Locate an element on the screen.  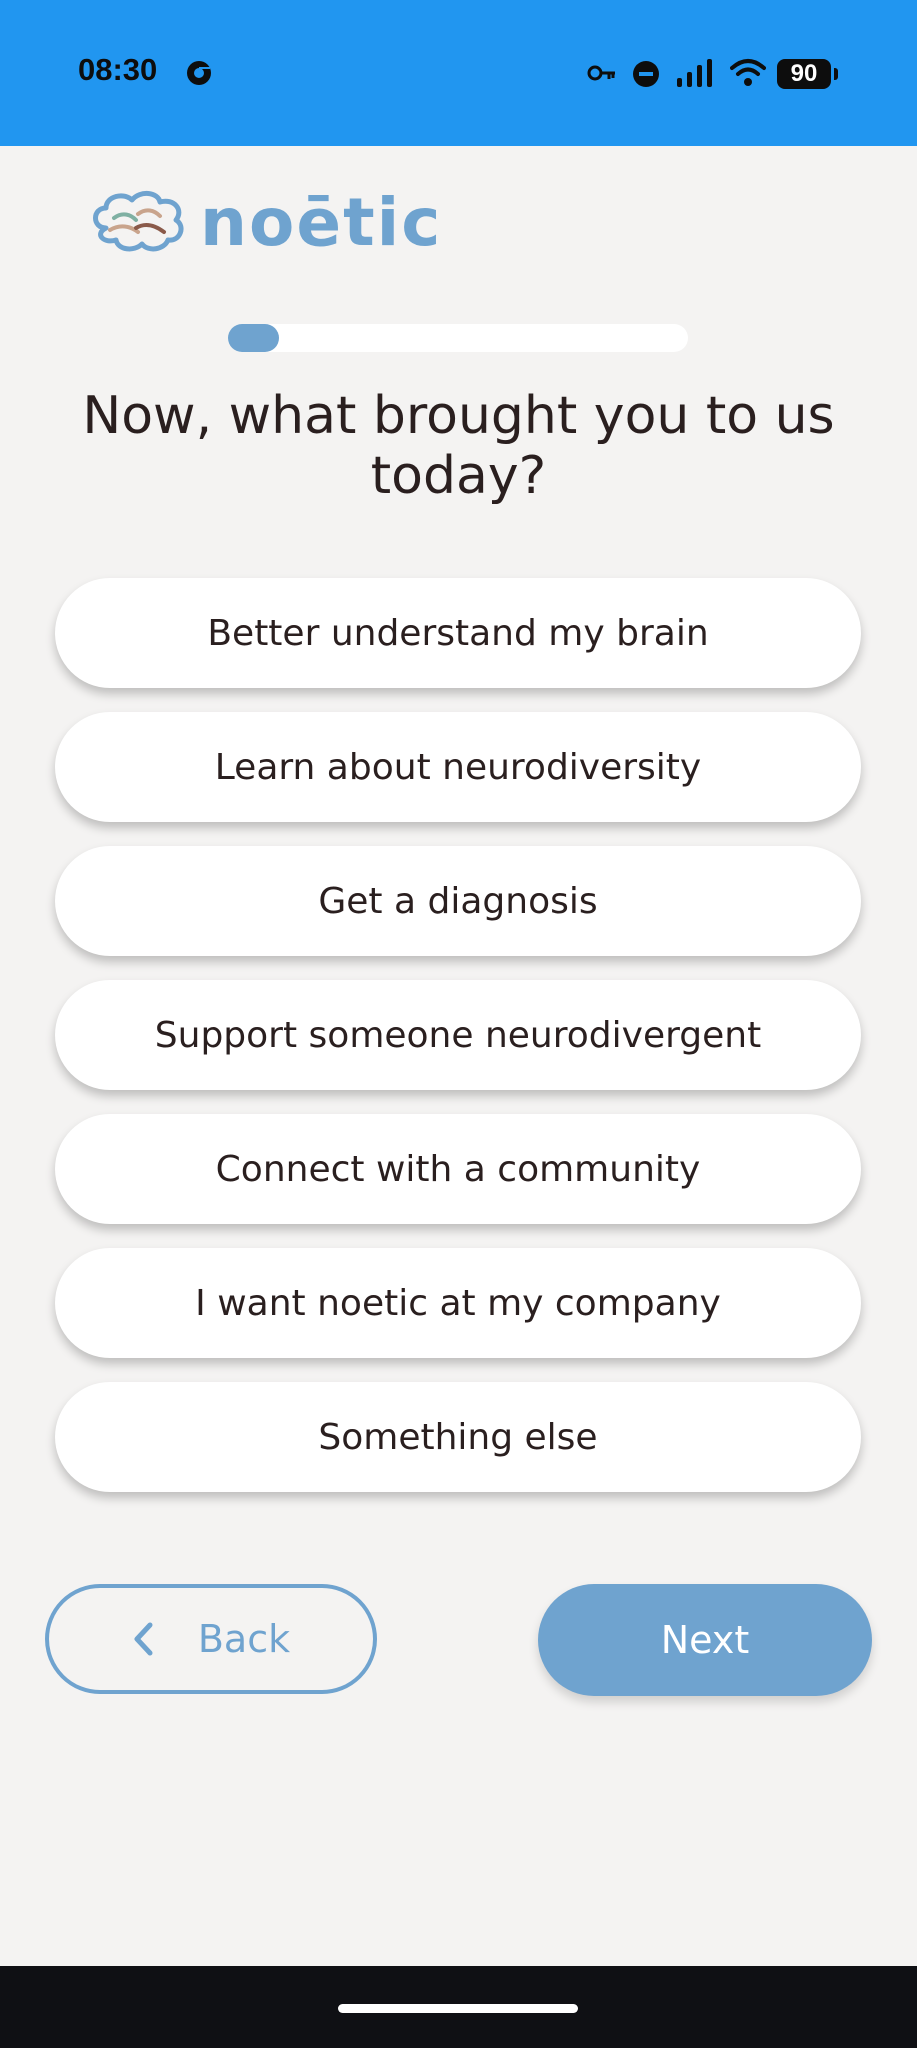
do-not-disturb-icon is located at coordinates (646, 74).